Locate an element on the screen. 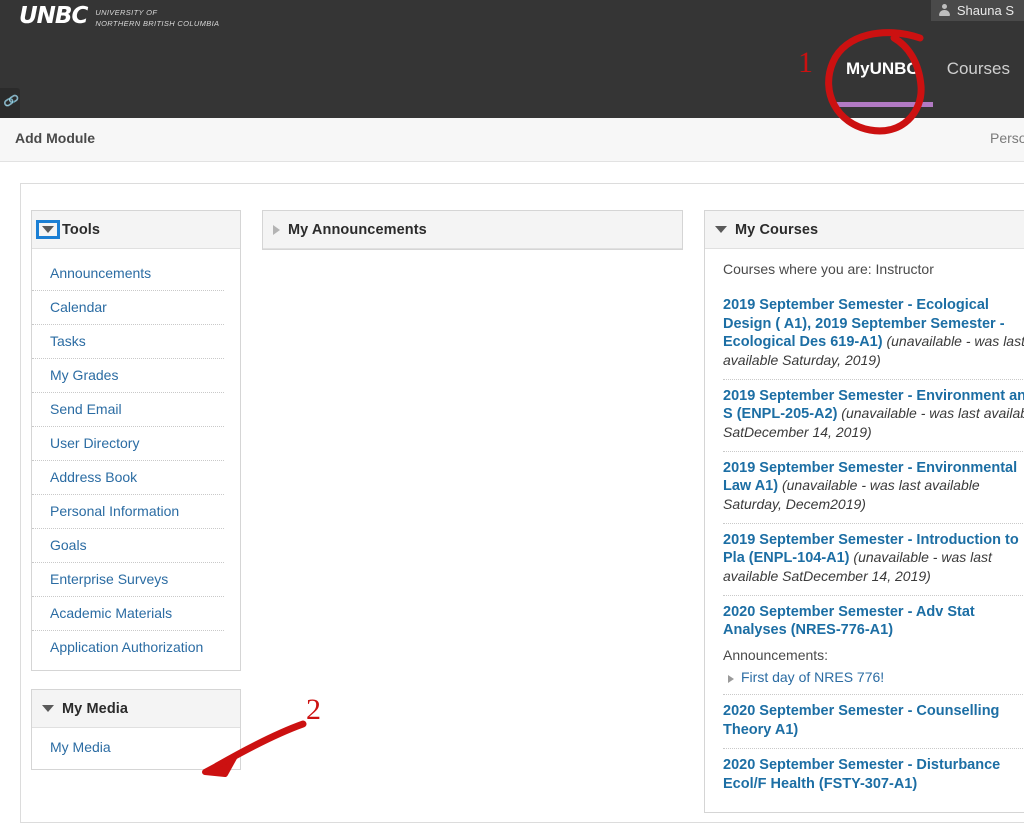 The width and height of the screenshot is (1024, 831). logo-wordmark: UNBC is located at coordinates (53, 16).